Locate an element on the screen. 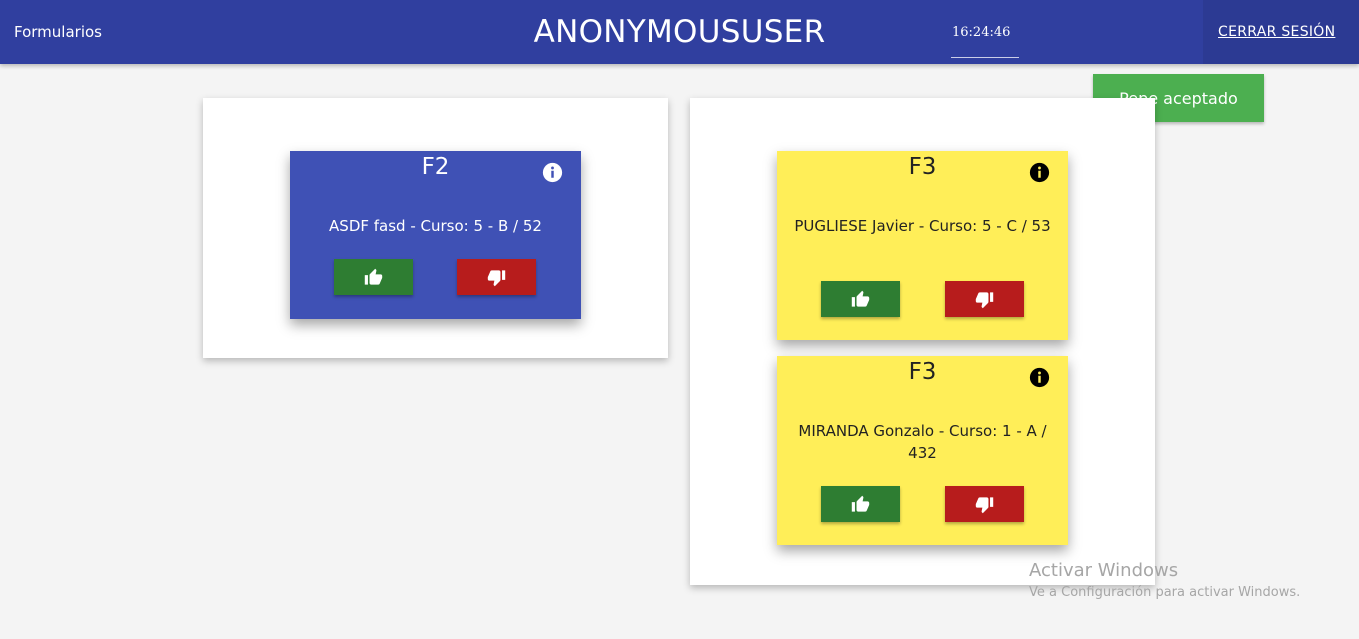  forms-panel-left: F2 ASDF fasd - Curso: 5 - B / 52 is located at coordinates (435, 228).